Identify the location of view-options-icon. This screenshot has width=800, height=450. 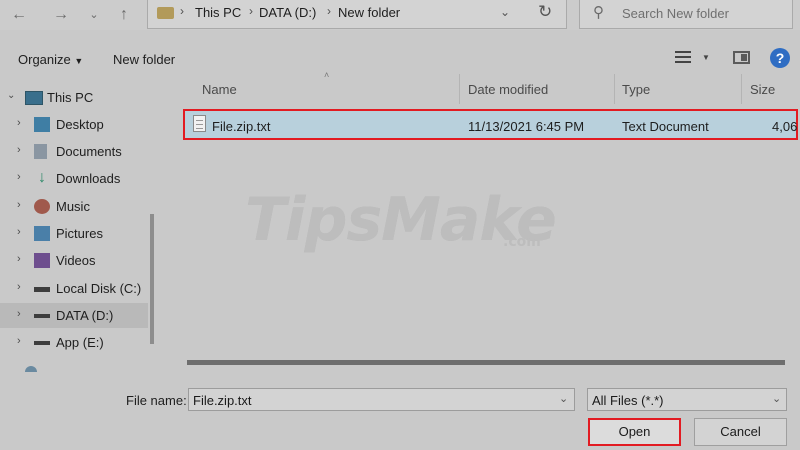
(683, 58).